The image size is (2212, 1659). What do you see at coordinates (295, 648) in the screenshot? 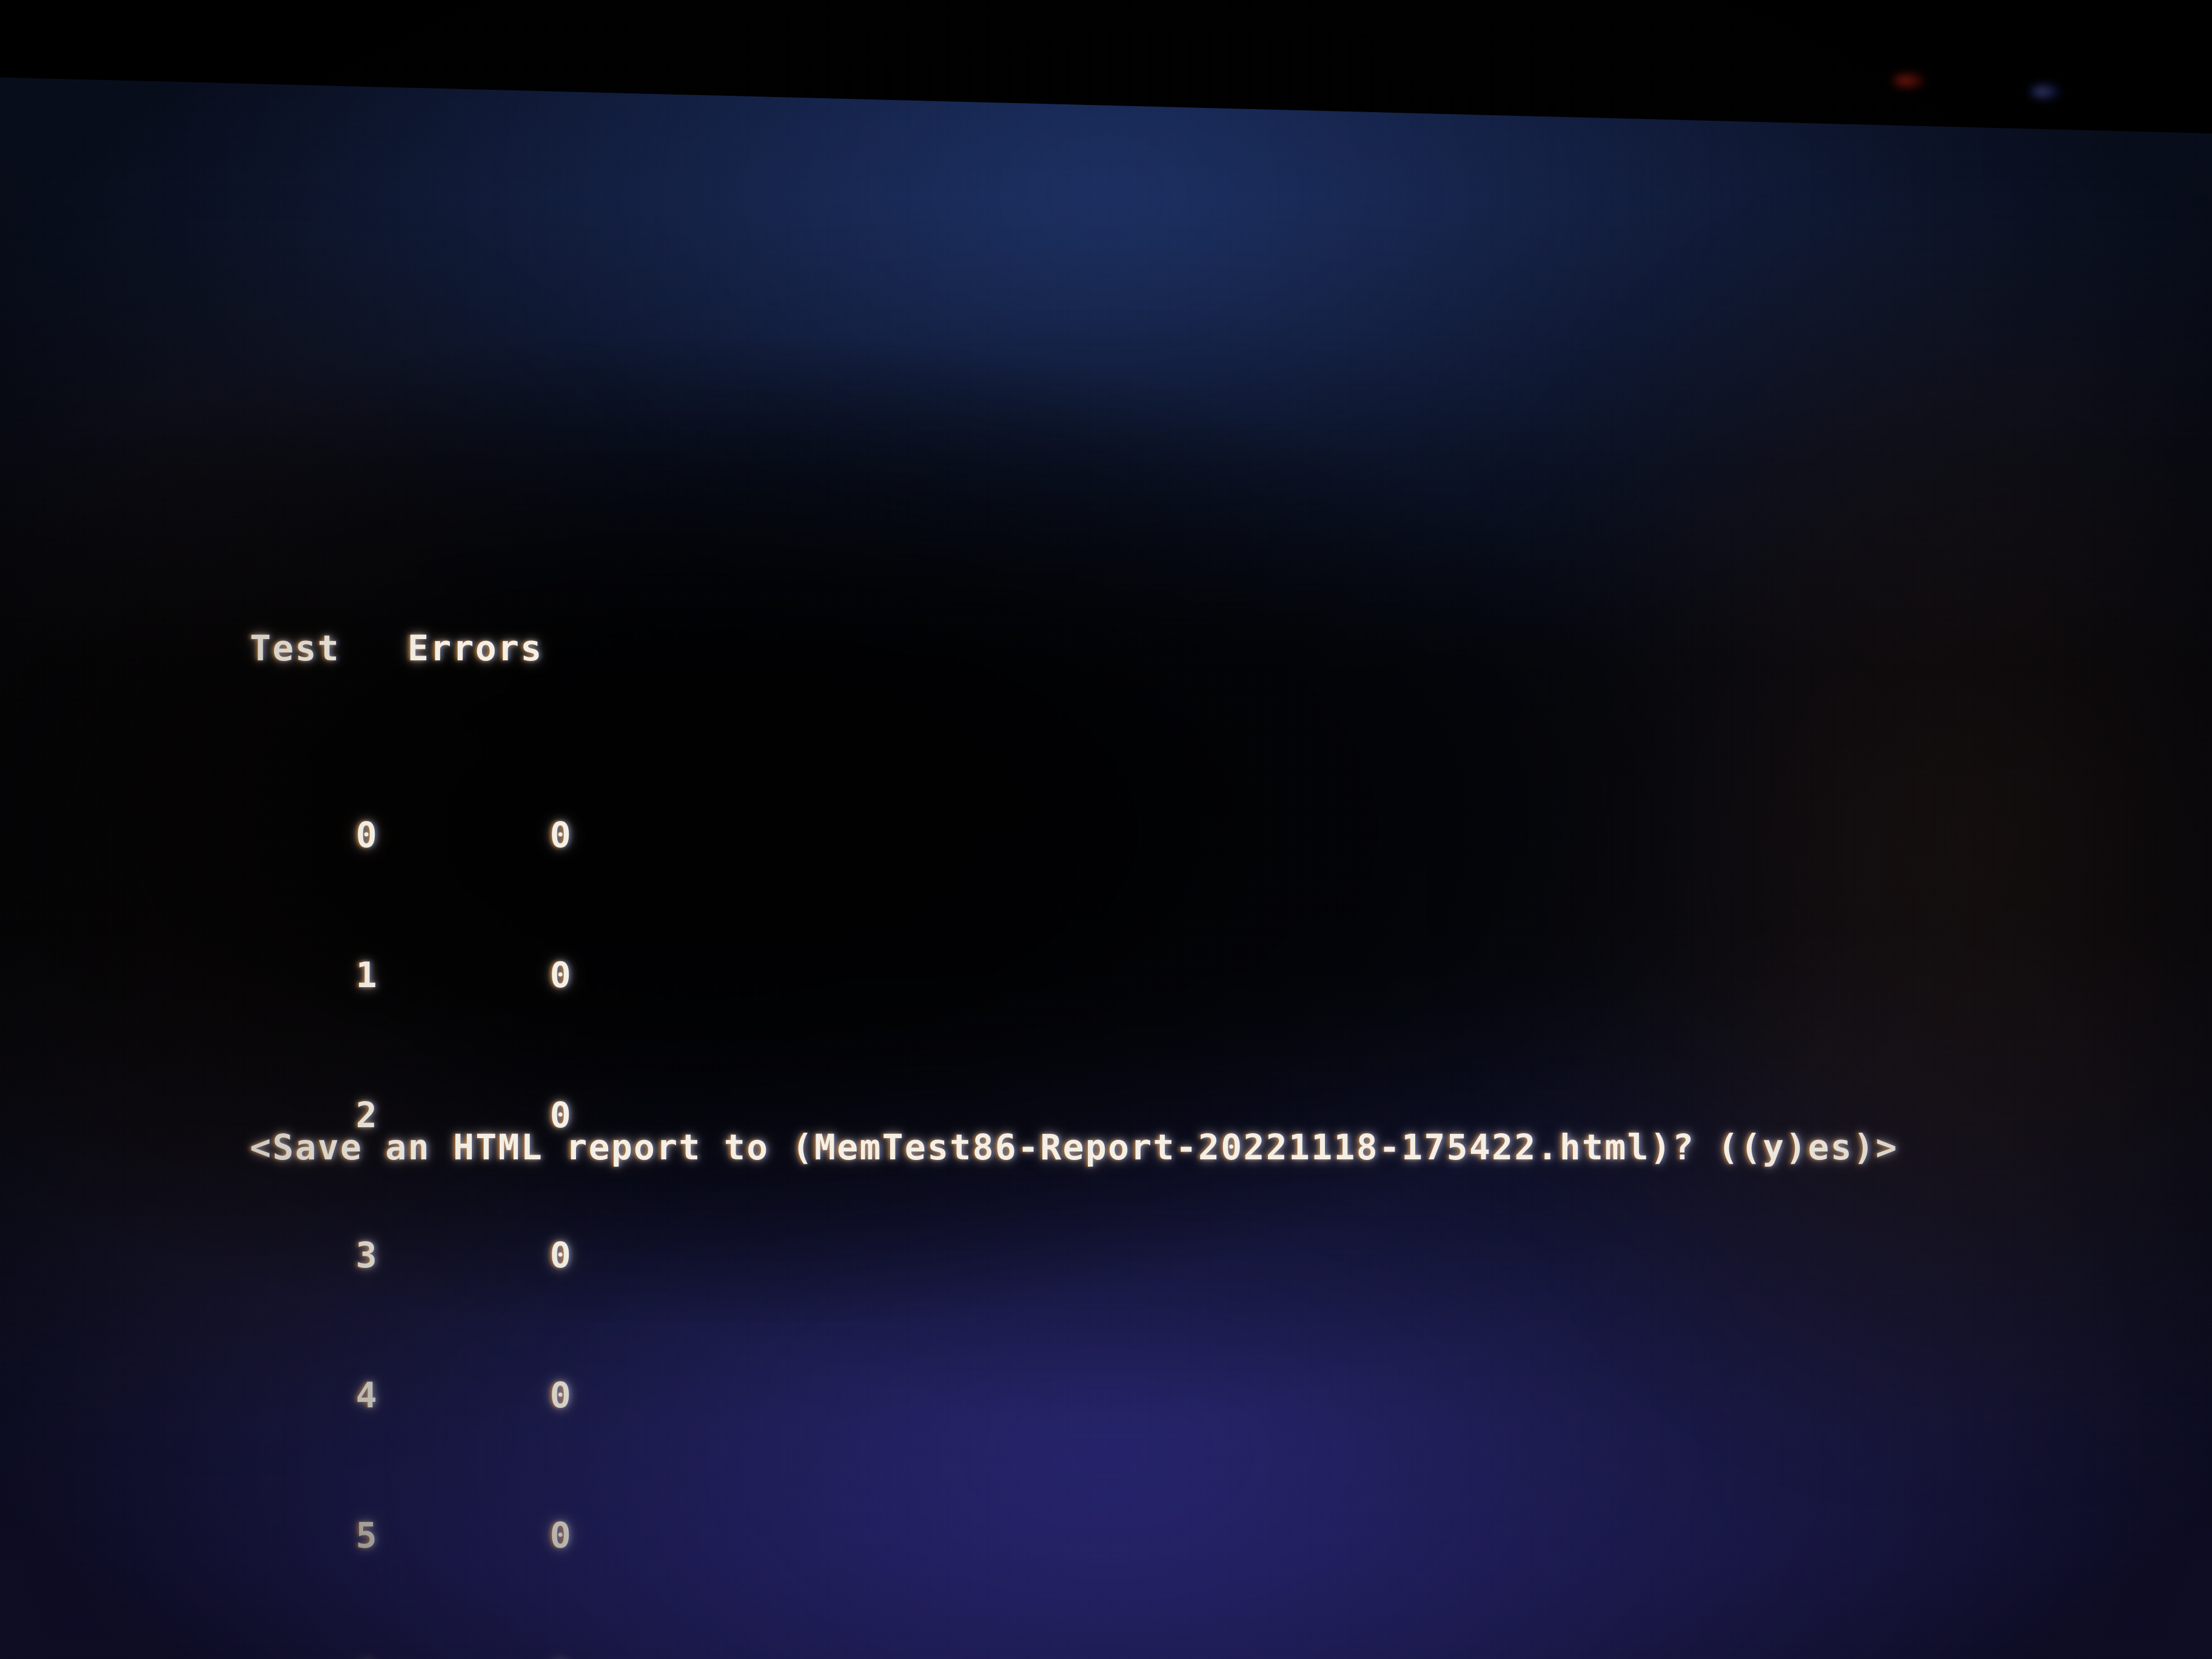
I see `column-header-test: Test` at bounding box center [295, 648].